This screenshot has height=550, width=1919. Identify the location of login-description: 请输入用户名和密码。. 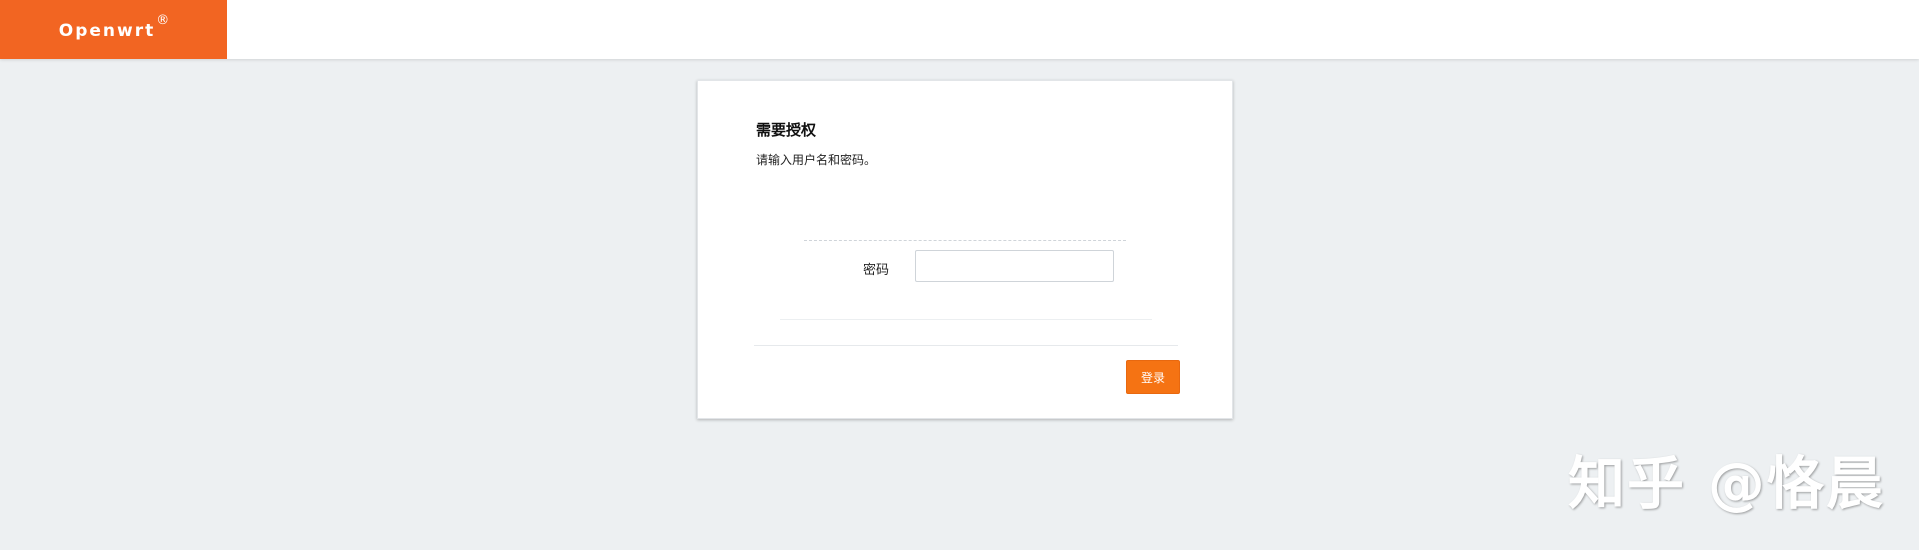
(816, 160).